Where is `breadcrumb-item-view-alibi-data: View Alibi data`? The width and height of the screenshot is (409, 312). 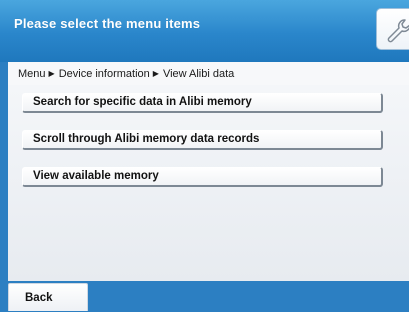 breadcrumb-item-view-alibi-data: View Alibi data is located at coordinates (198, 74).